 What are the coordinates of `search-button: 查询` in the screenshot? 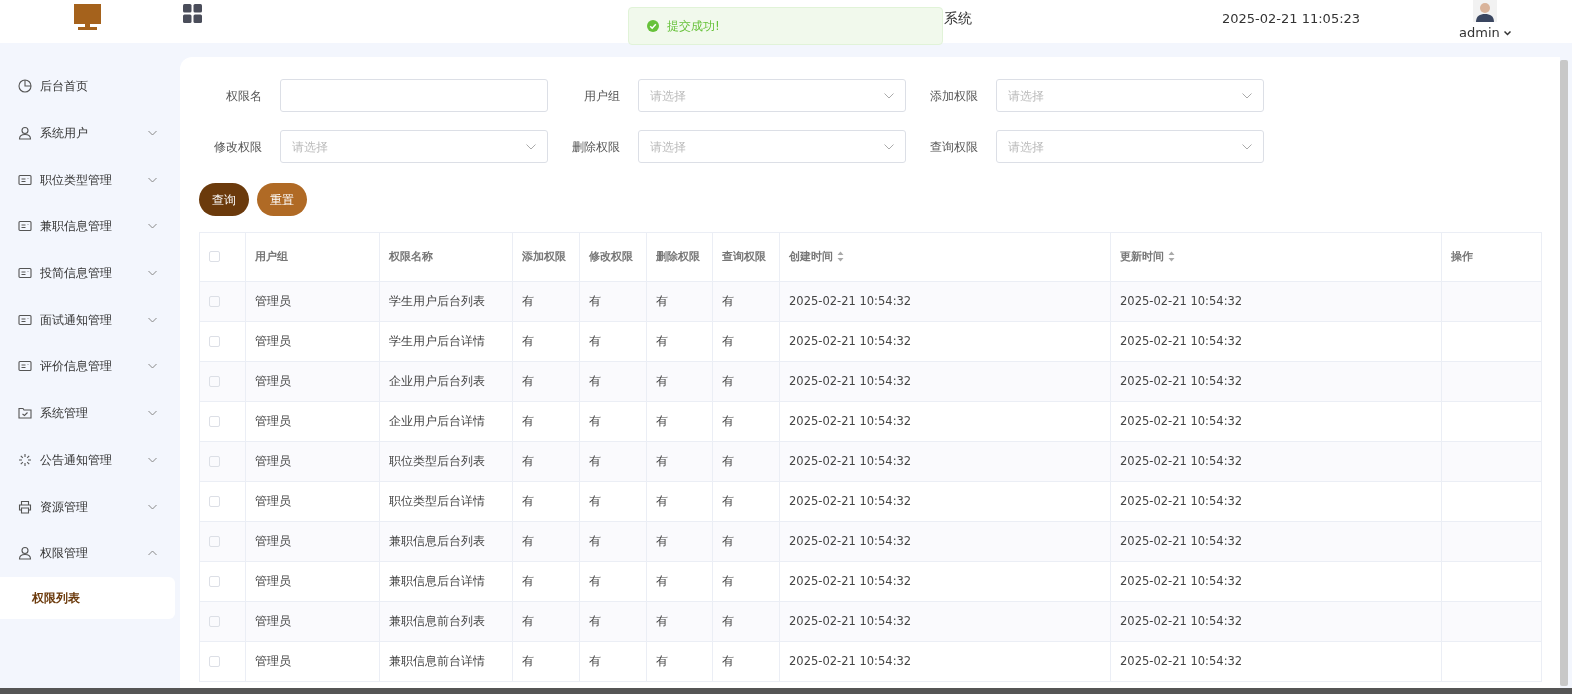 It's located at (224, 199).